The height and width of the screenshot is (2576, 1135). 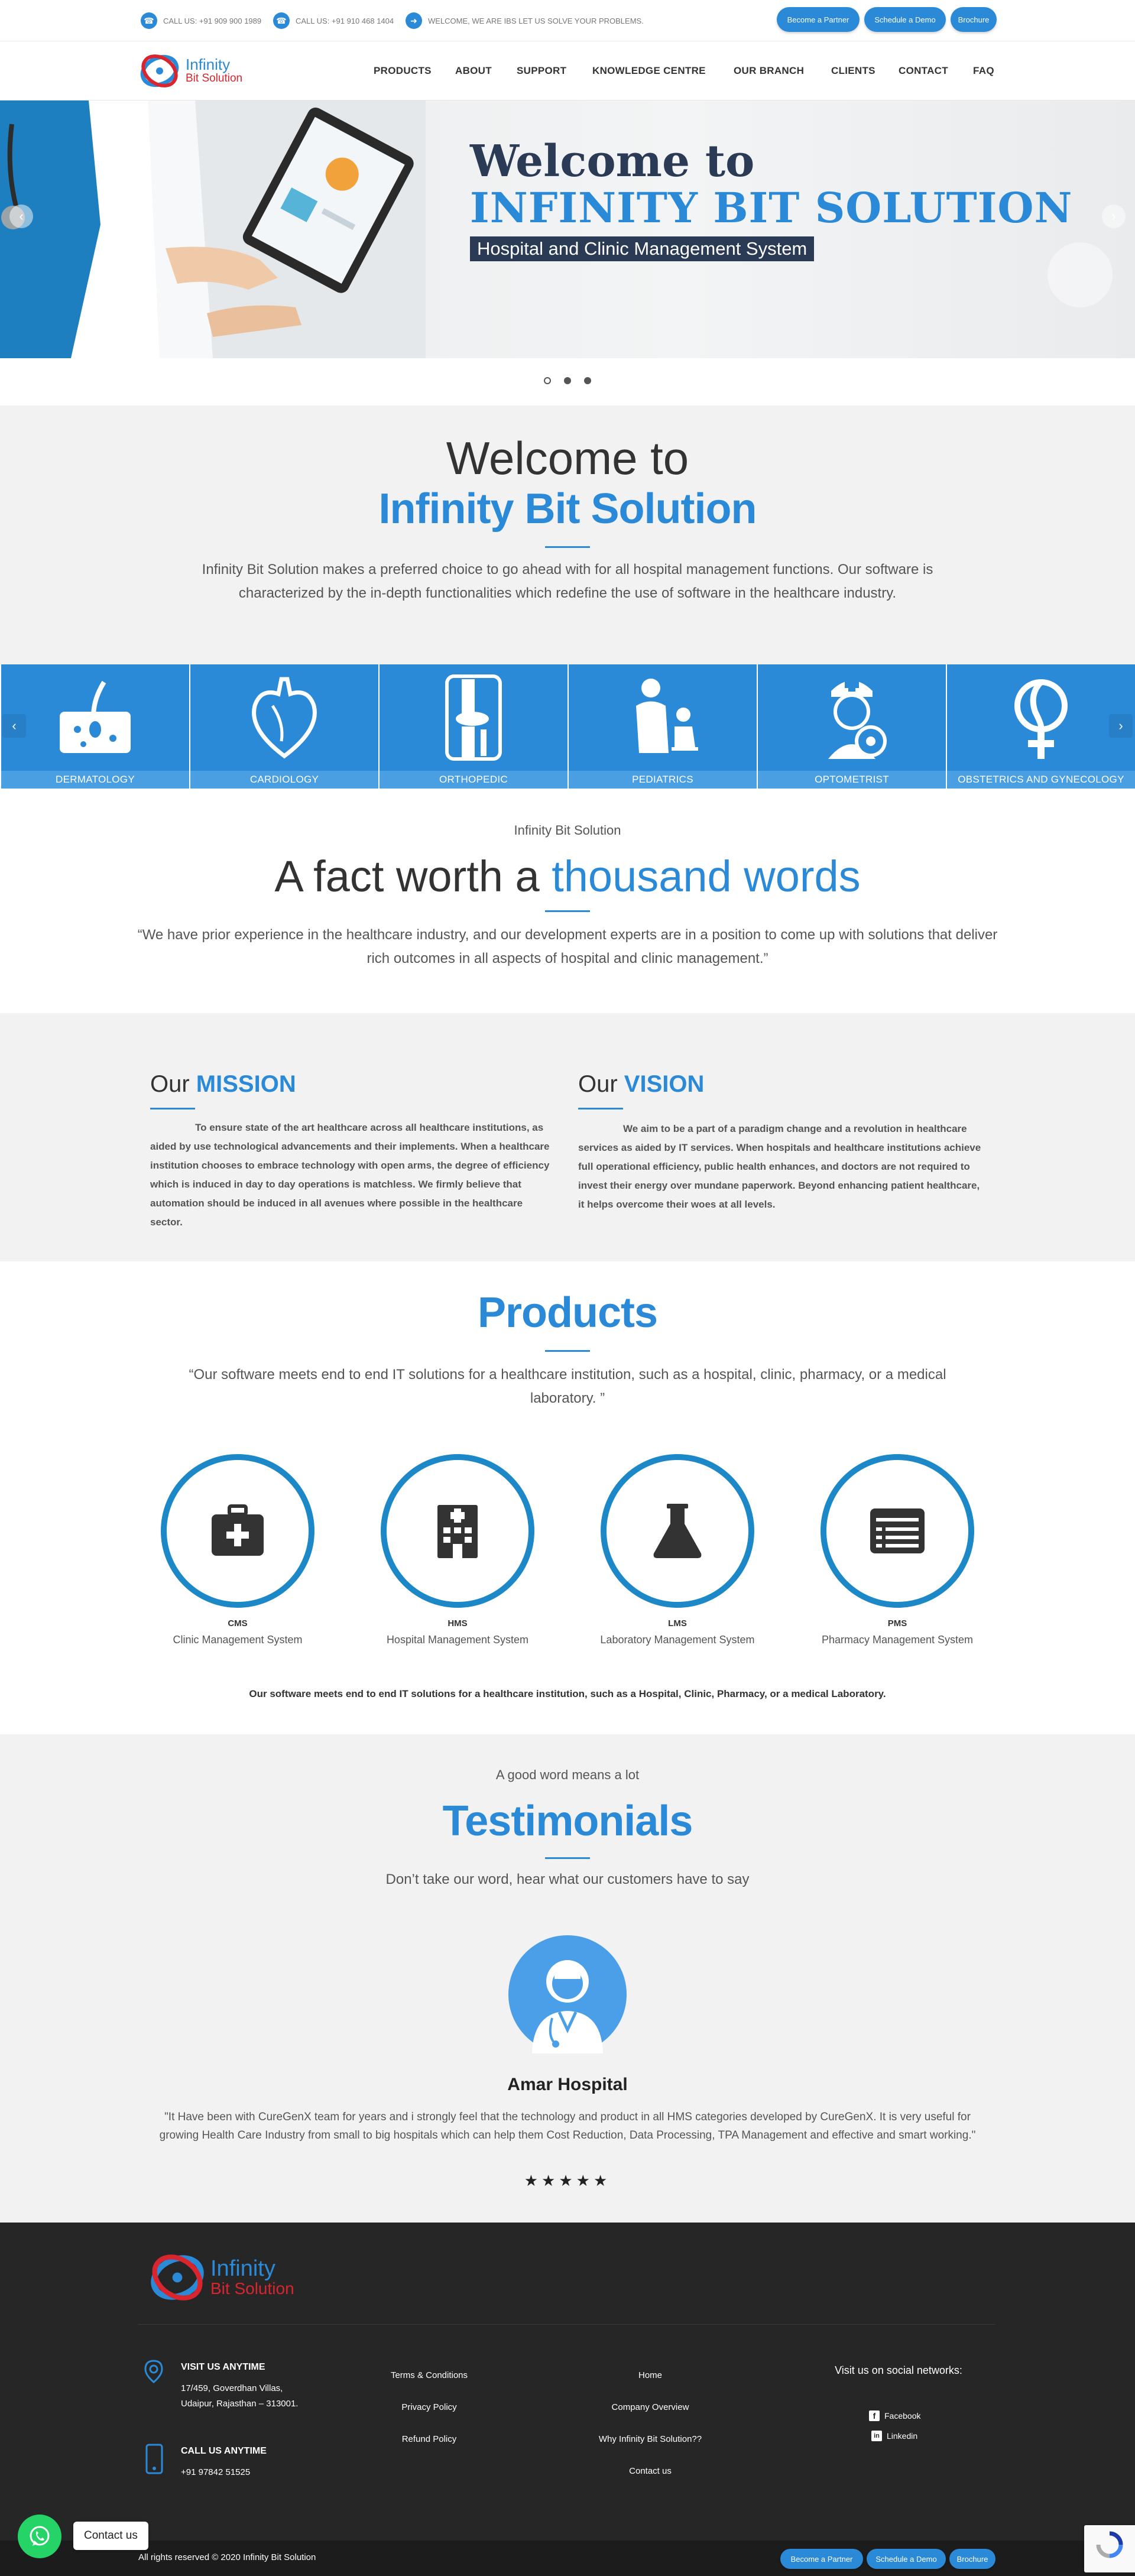 I want to click on speciality-card-cardiology: CARDIOLOGY, so click(x=284, y=727).